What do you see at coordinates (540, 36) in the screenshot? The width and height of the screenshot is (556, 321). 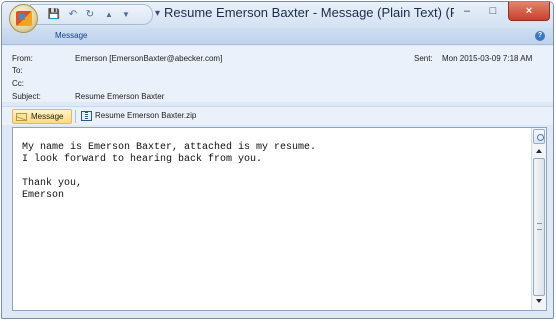 I see `help-icon: ?` at bounding box center [540, 36].